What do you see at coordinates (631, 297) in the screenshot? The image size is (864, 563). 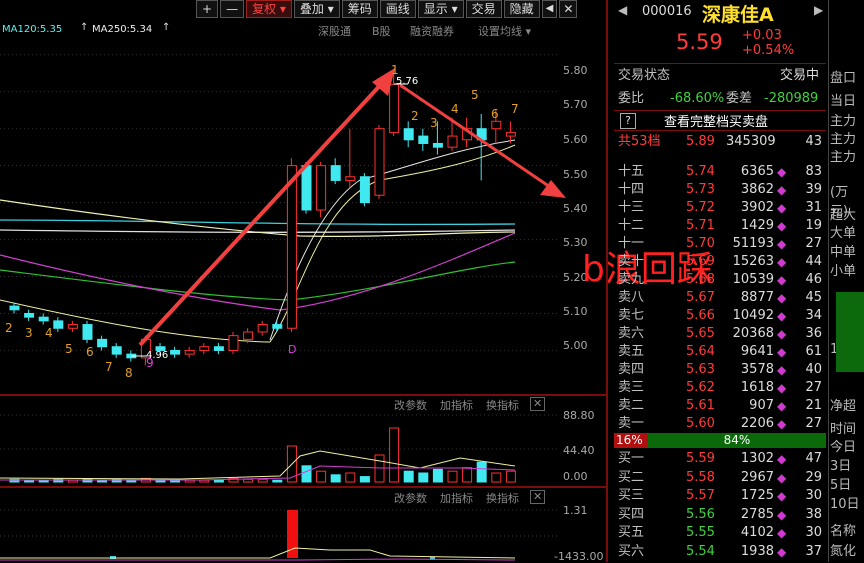 I see `level-label: 卖八` at bounding box center [631, 297].